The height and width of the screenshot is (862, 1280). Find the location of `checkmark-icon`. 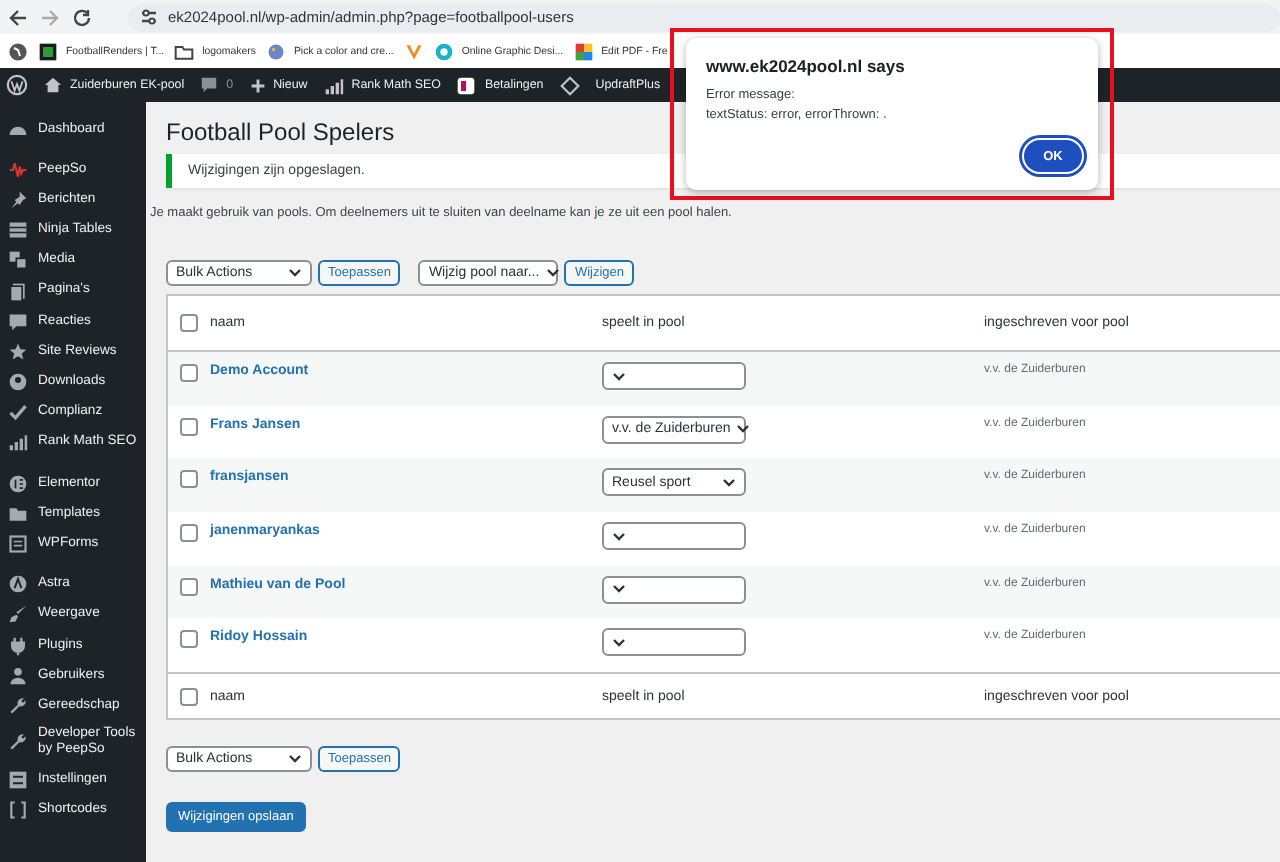

checkmark-icon is located at coordinates (18, 412).